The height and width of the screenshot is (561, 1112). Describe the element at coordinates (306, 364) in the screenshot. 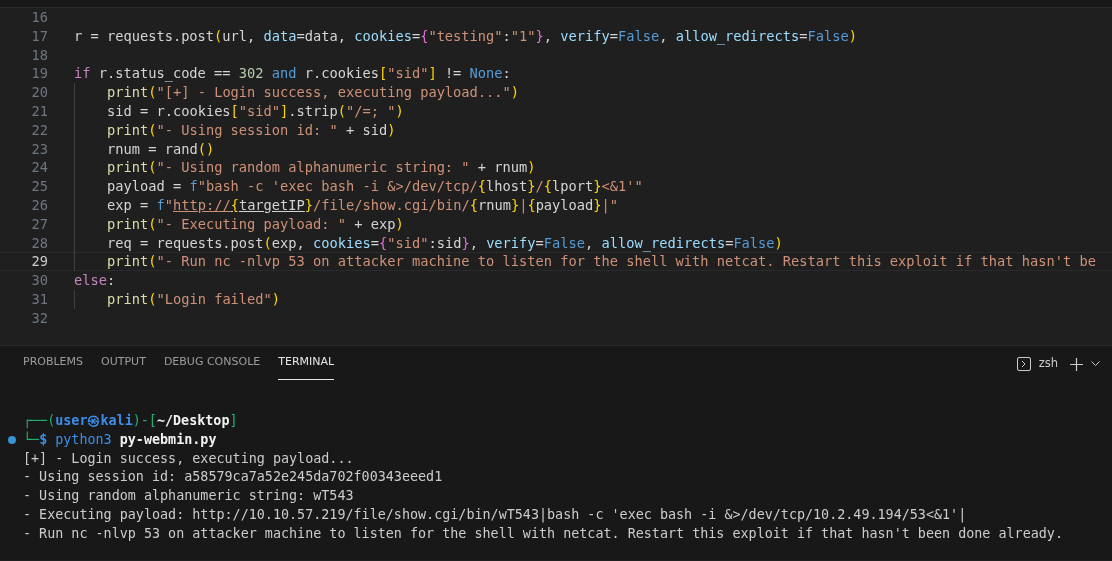

I see `panel-tab: TERMINAL` at that location.